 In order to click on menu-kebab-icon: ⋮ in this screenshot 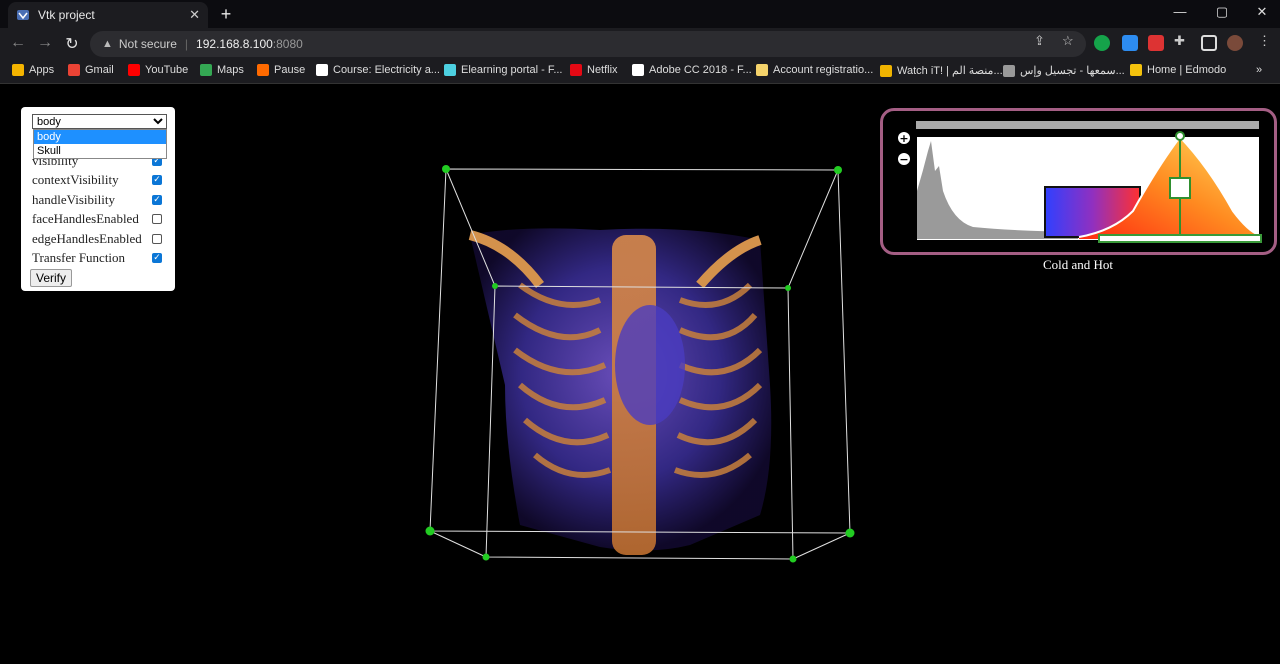, I will do `click(1264, 41)`.